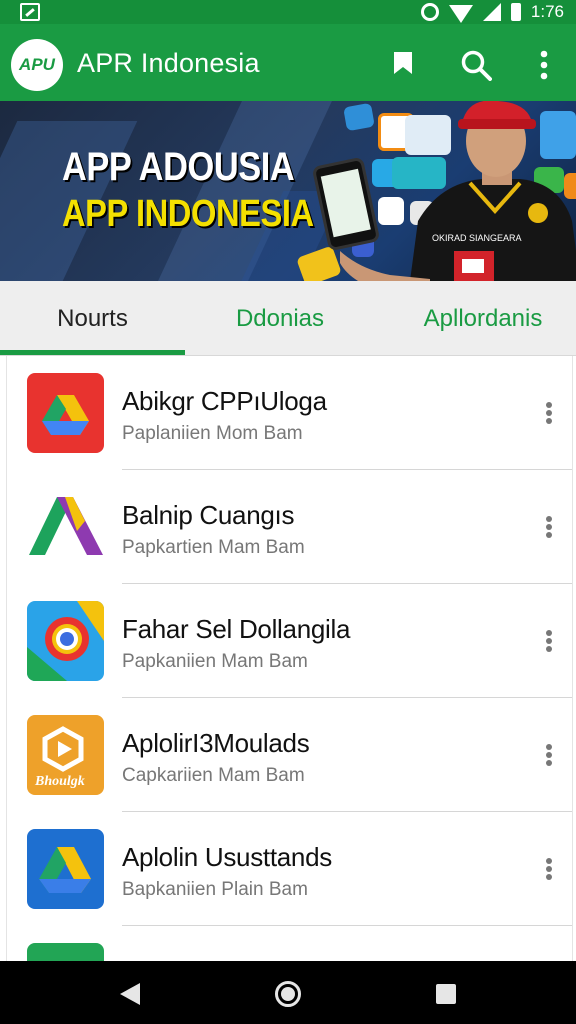  Describe the element at coordinates (216, 743) in the screenshot. I see `app-title: AplolirI3Moulads` at that location.